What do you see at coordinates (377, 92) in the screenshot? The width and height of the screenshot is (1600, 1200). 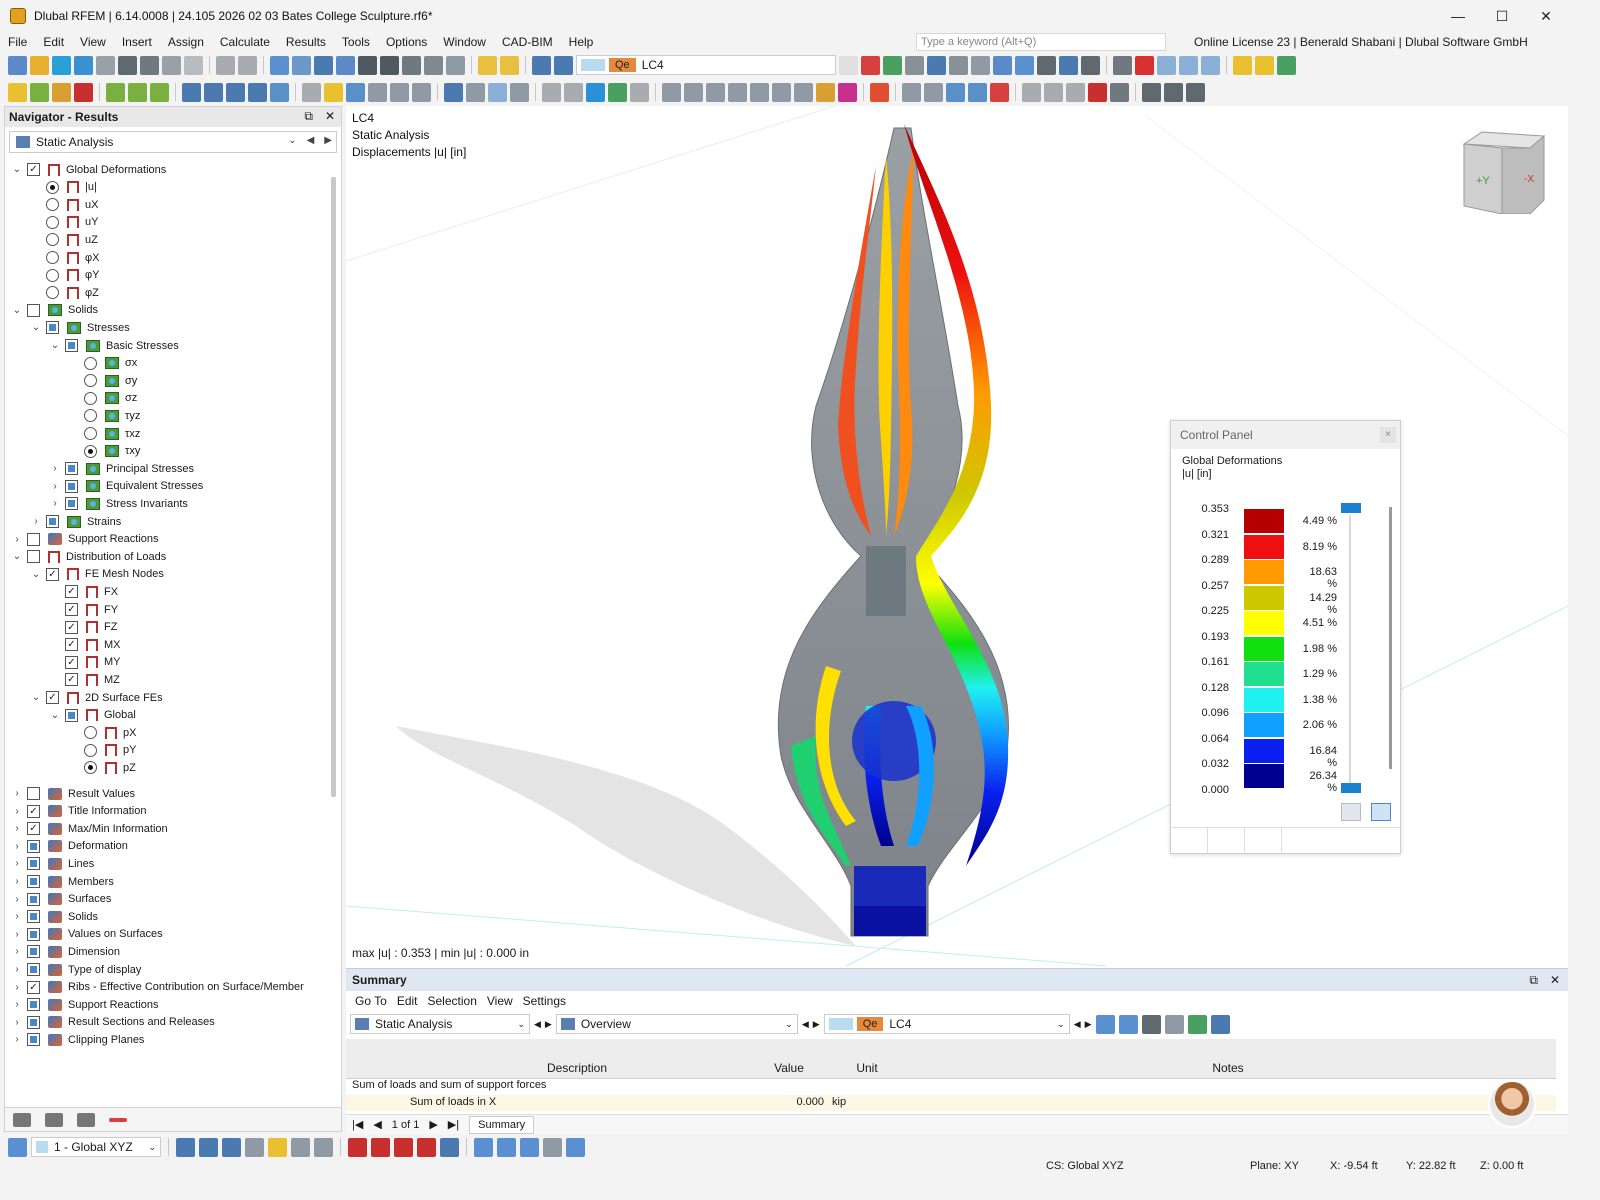 I see `clip-icon` at bounding box center [377, 92].